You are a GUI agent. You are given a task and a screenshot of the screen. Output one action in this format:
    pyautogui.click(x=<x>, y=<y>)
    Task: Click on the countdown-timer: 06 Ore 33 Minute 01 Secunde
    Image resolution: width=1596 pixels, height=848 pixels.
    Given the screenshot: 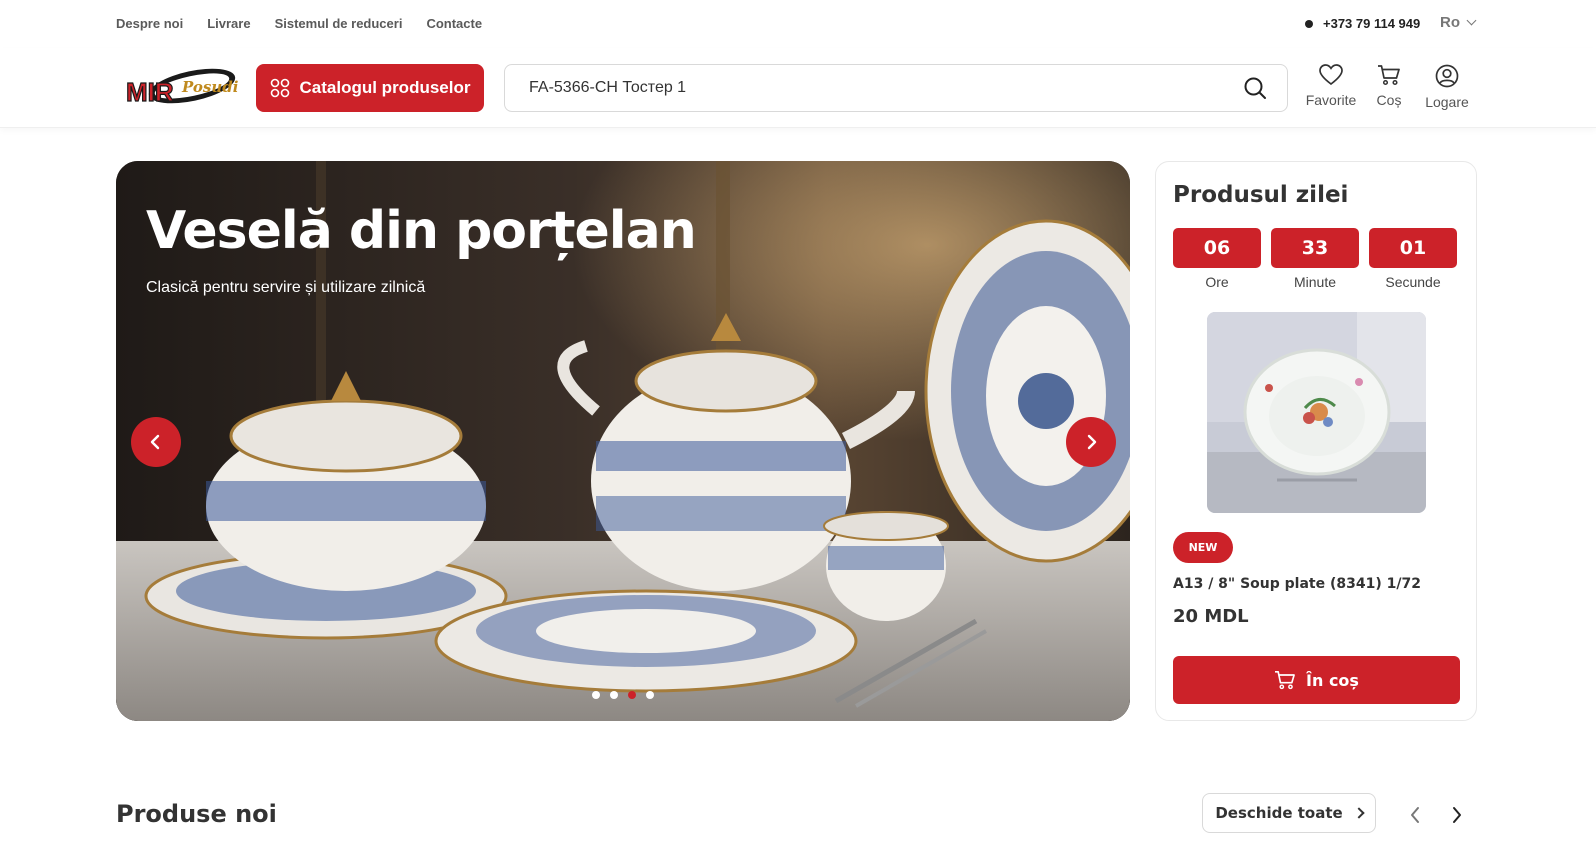 What is the action you would take?
    pyautogui.click(x=1315, y=259)
    